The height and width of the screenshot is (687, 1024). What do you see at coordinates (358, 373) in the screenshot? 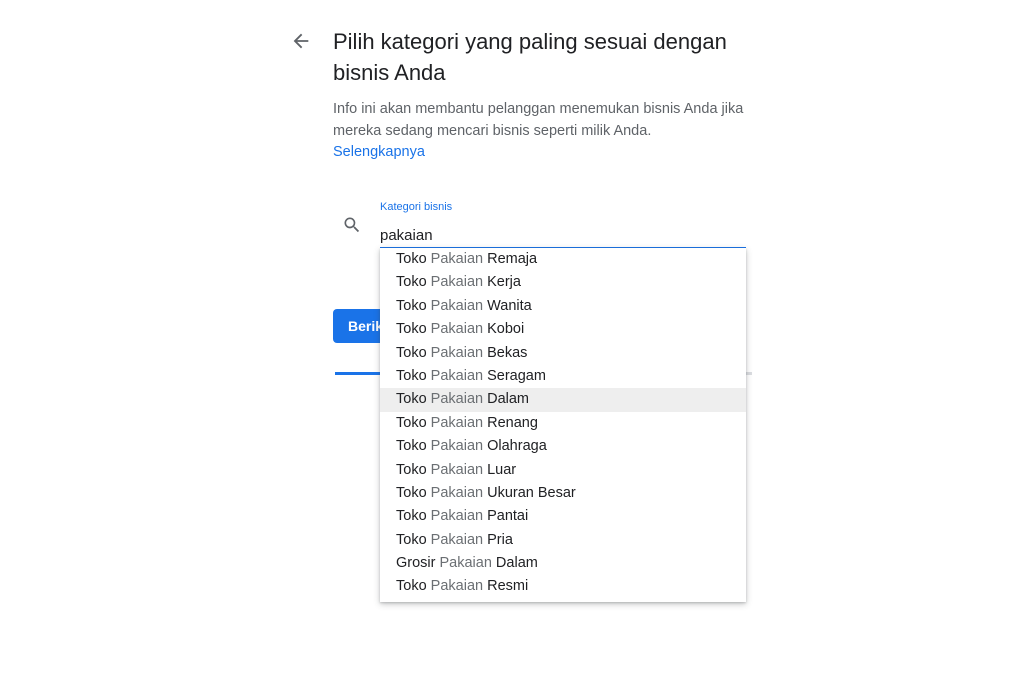
I see `progress-bar-fill` at bounding box center [358, 373].